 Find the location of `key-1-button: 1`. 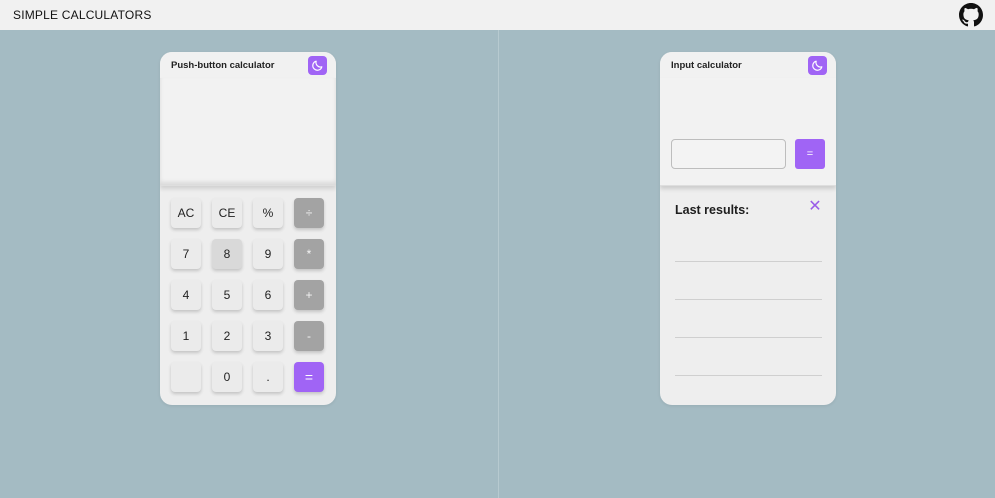

key-1-button: 1 is located at coordinates (186, 336).